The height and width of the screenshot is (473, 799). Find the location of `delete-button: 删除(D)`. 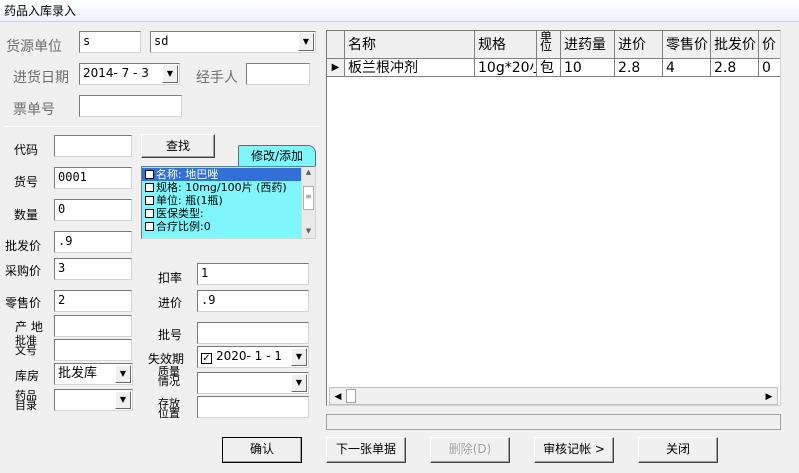

delete-button: 删除(D) is located at coordinates (470, 450).